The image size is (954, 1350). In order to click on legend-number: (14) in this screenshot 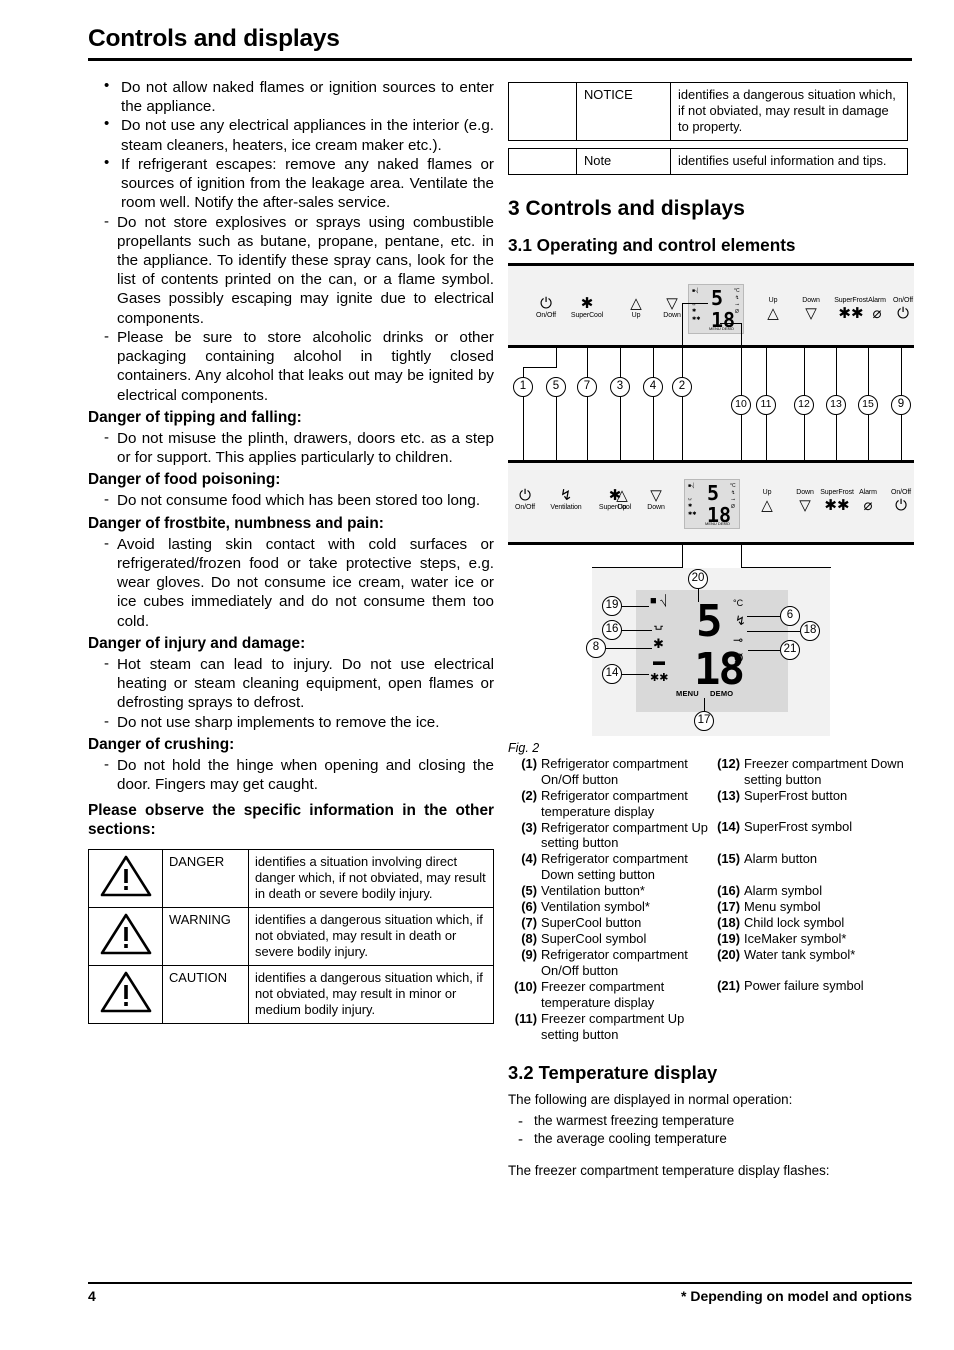, I will do `click(728, 827)`.